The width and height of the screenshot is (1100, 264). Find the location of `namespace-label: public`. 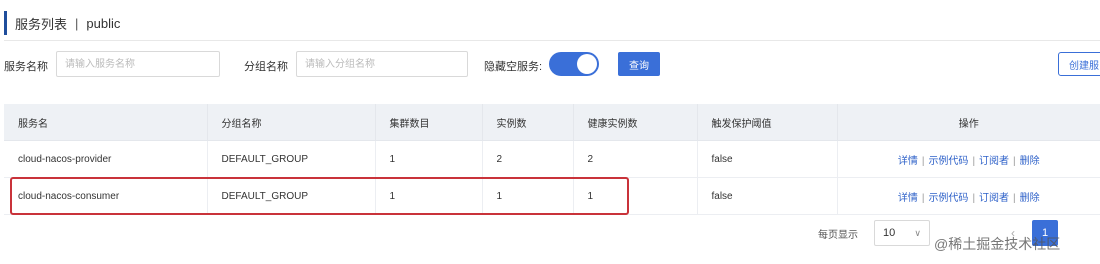

namespace-label: public is located at coordinates (103, 23).